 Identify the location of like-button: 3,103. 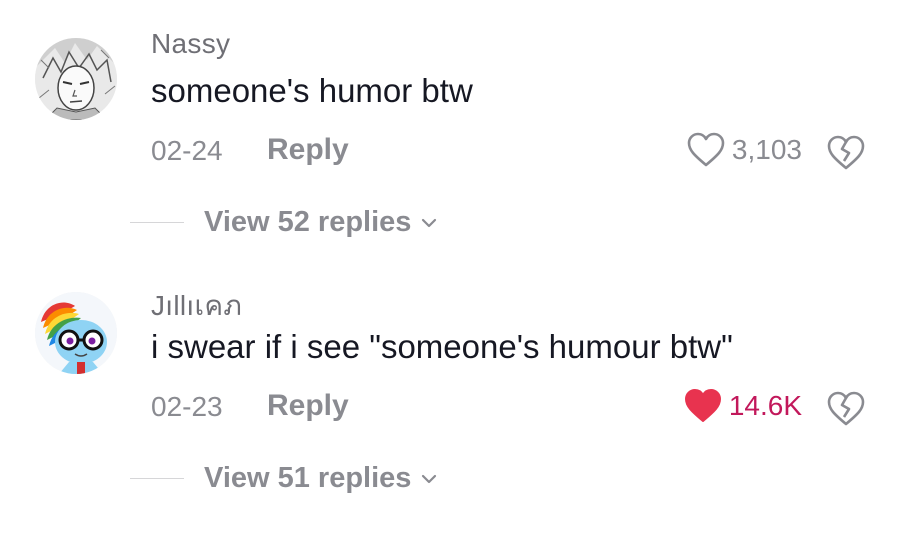
(744, 150).